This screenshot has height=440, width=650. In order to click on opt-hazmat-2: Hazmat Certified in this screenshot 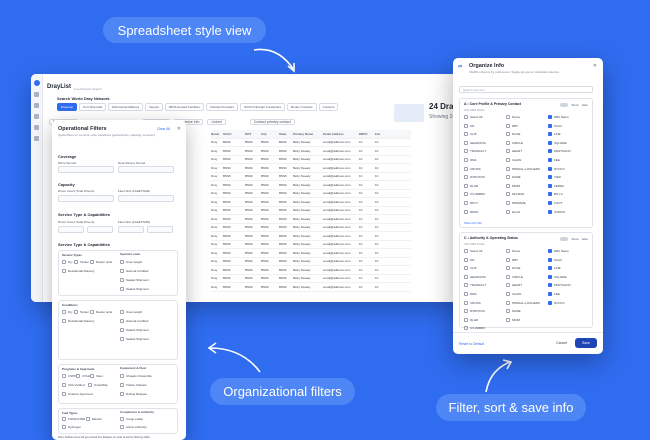, I will do `click(134, 321)`.